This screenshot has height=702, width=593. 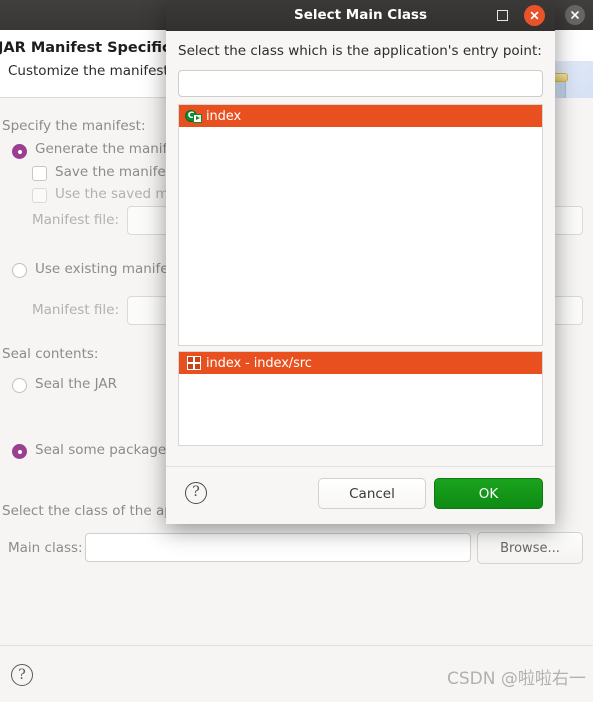 I want to click on main-class-input, so click(x=278, y=547).